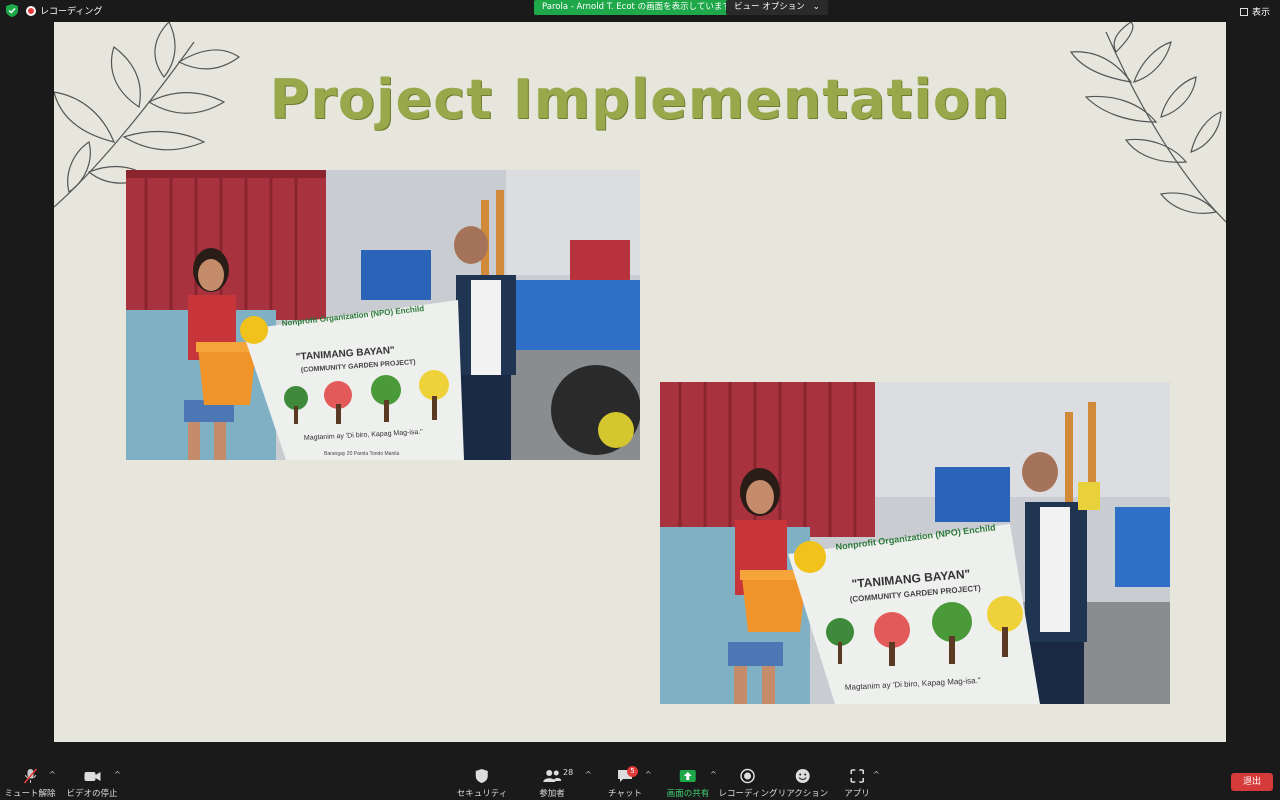  Describe the element at coordinates (625, 794) in the screenshot. I see `chat-label: チャット` at that location.